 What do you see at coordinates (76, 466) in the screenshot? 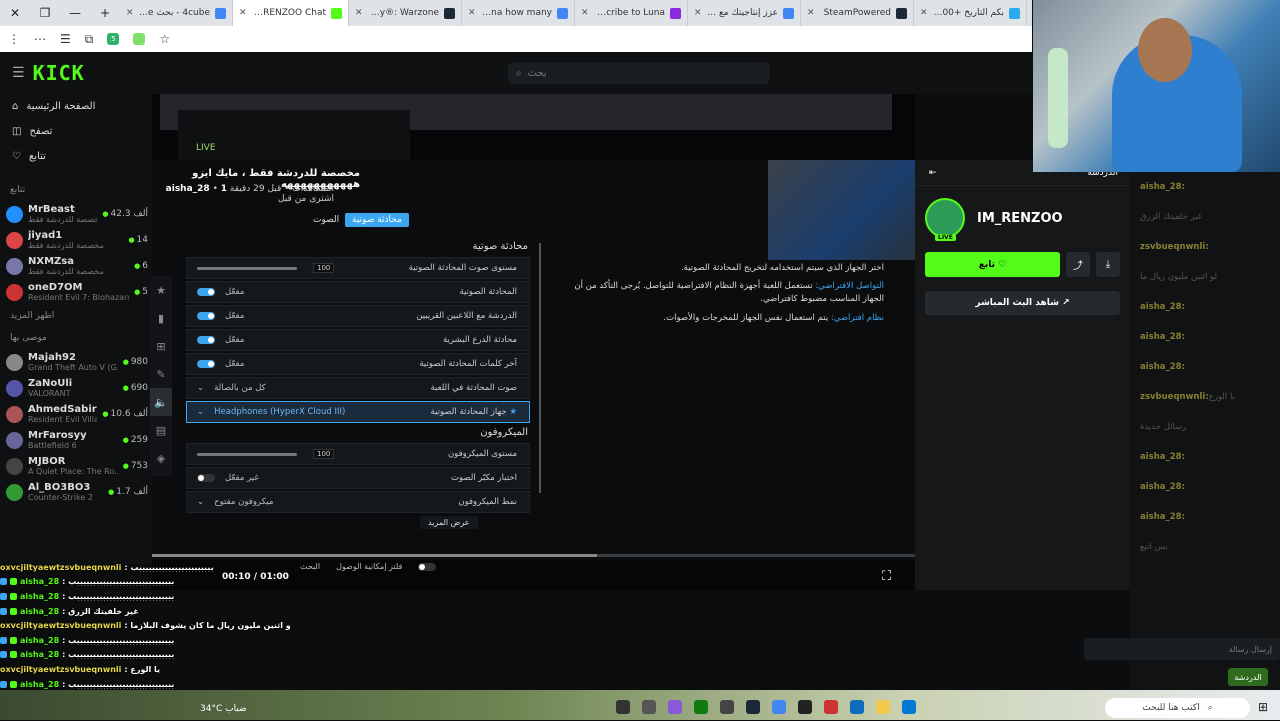
I see `sidebar-channel: MJBORA Quiet Place: The Ro... 753` at bounding box center [76, 466].